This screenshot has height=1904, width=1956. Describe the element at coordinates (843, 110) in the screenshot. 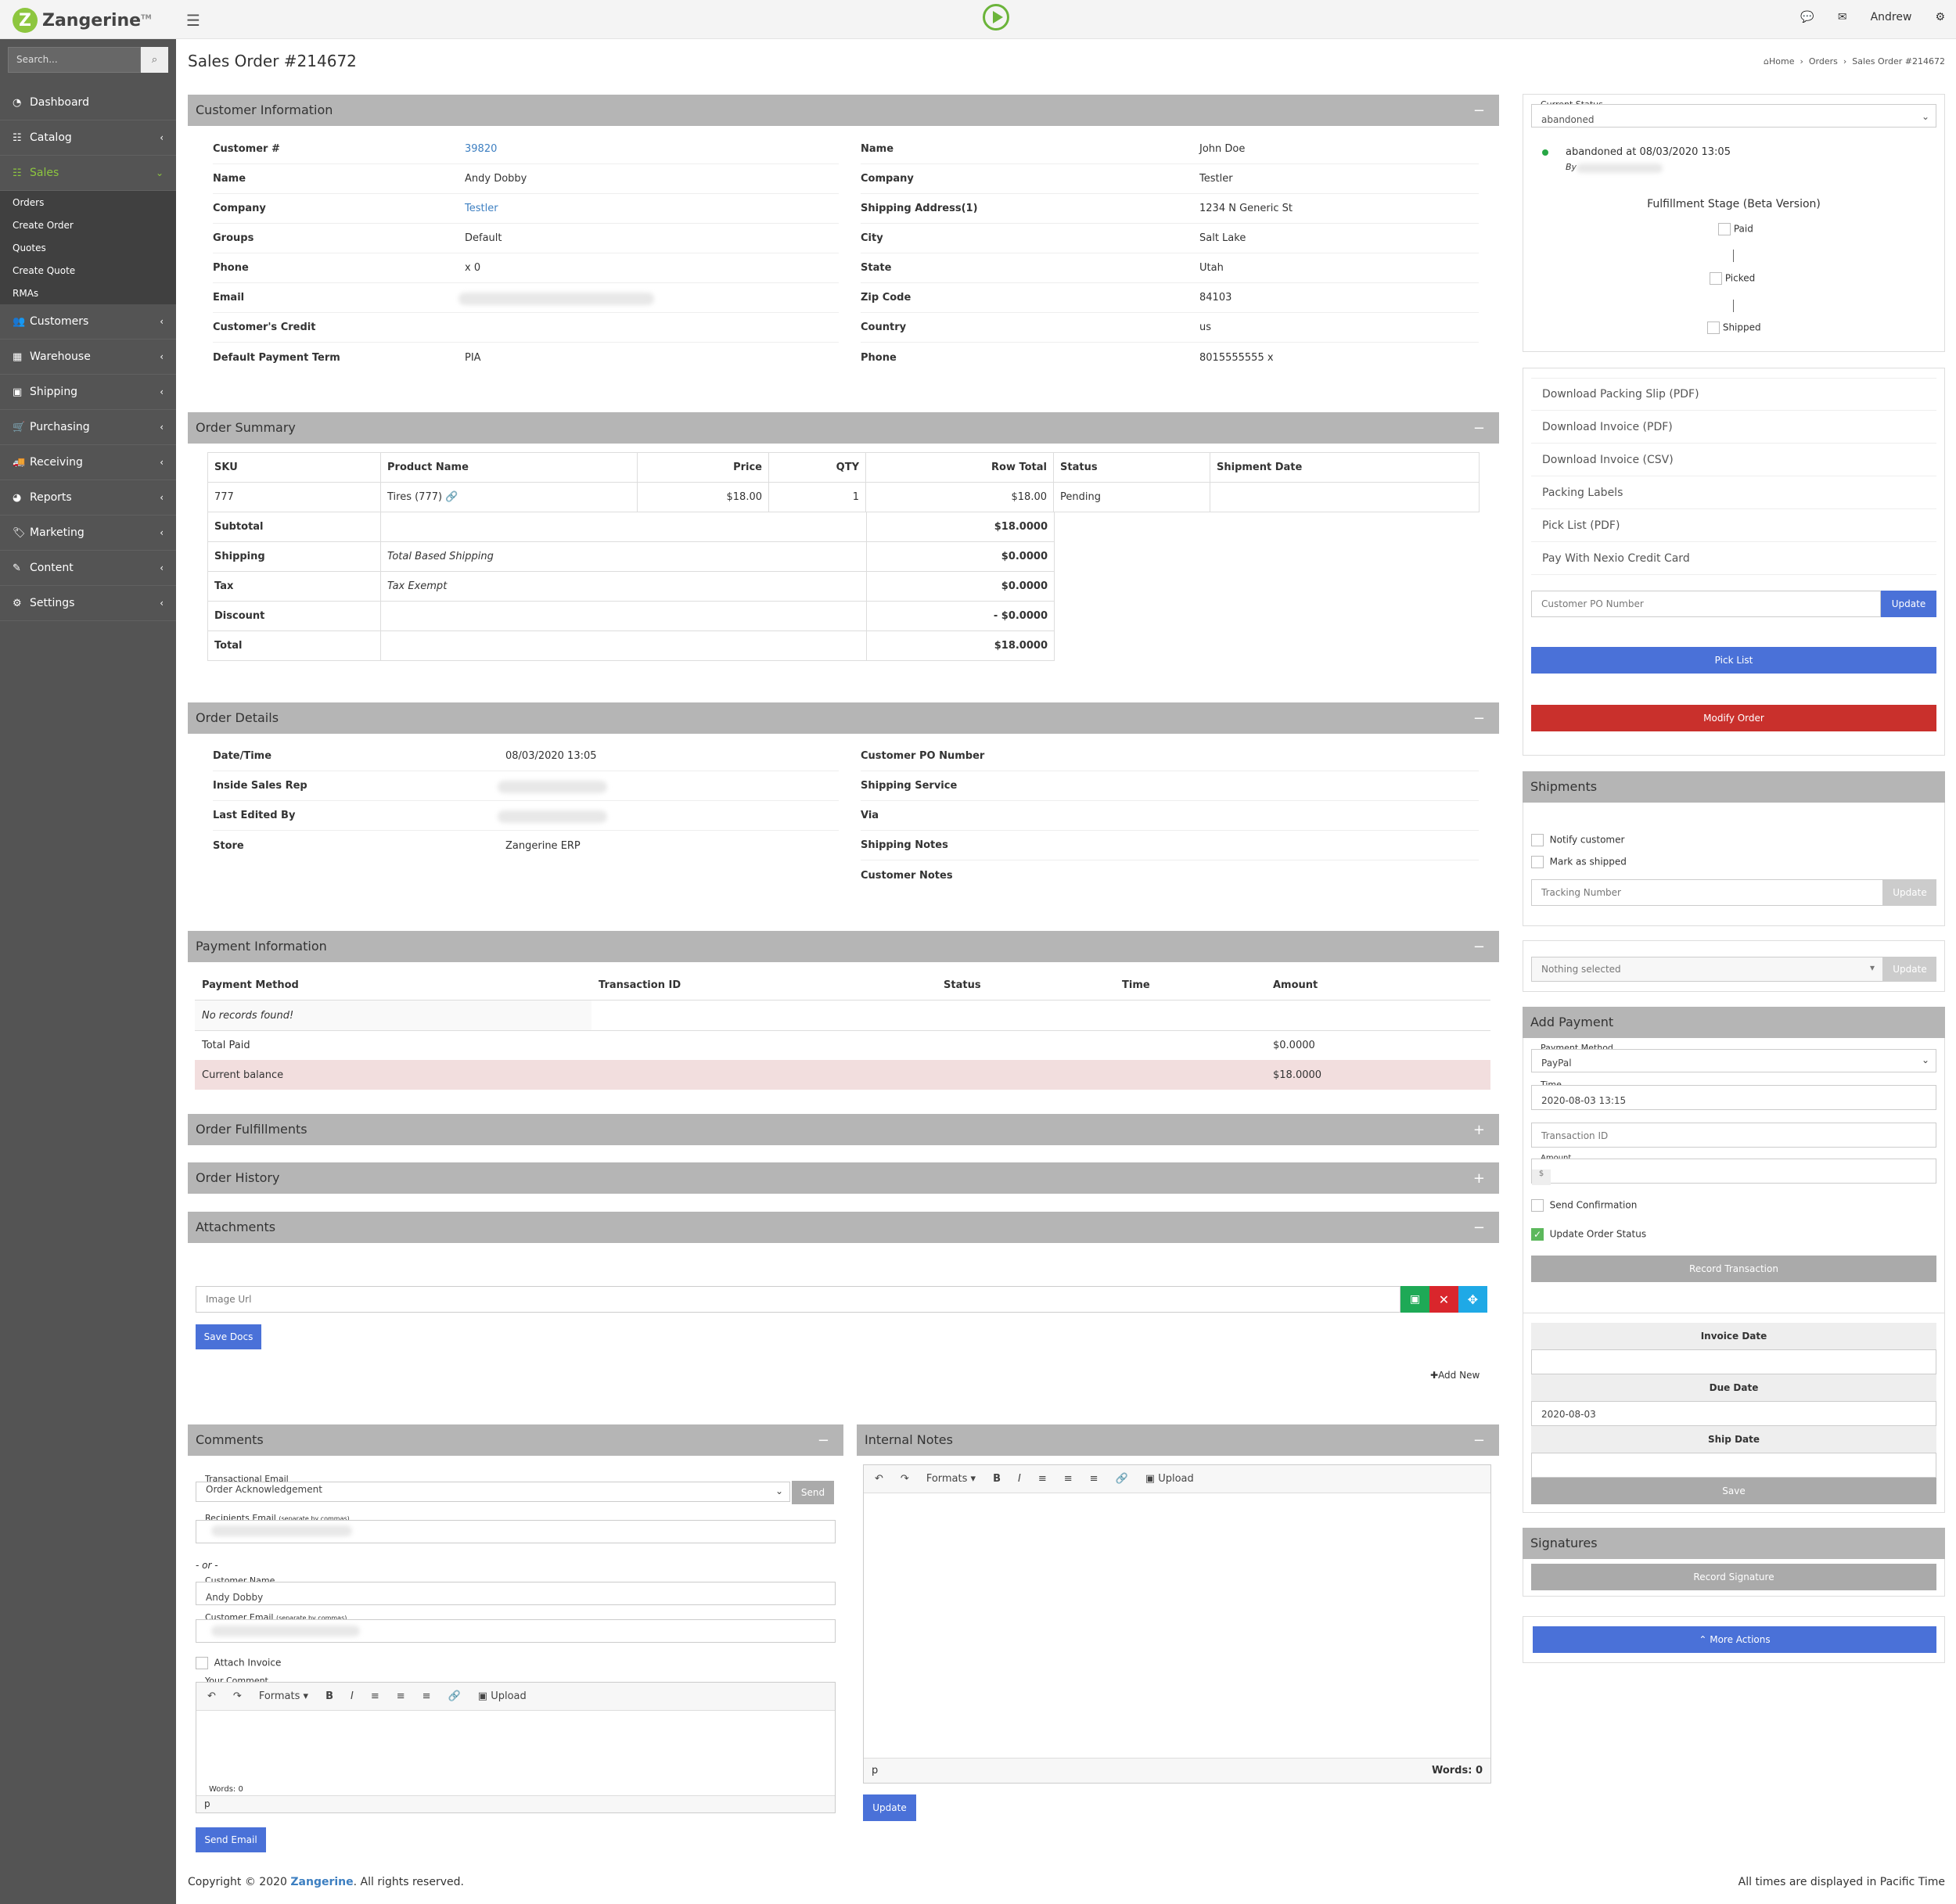

I see `customer-info-header: Customer Information −` at that location.